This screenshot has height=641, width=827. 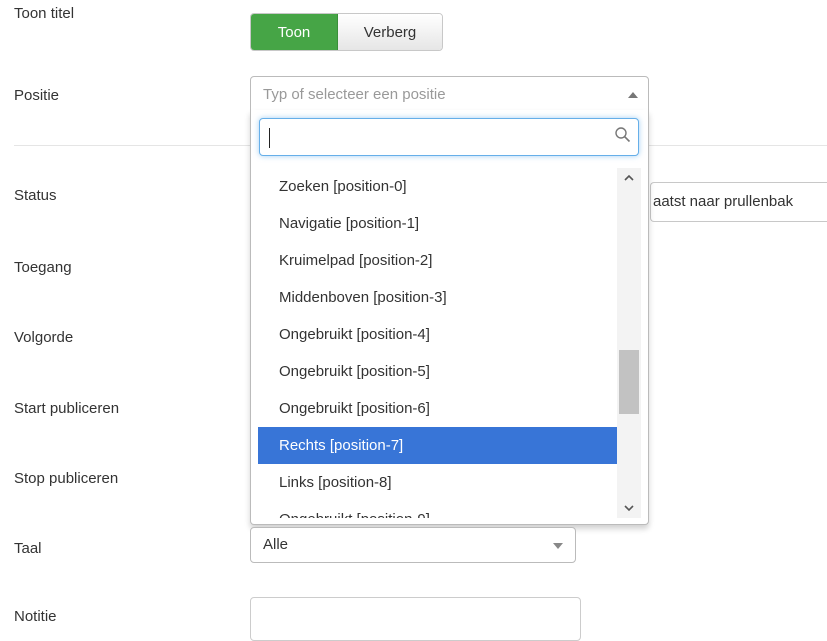 What do you see at coordinates (437, 260) in the screenshot?
I see `position-option: Kruimelpad [position-2]` at bounding box center [437, 260].